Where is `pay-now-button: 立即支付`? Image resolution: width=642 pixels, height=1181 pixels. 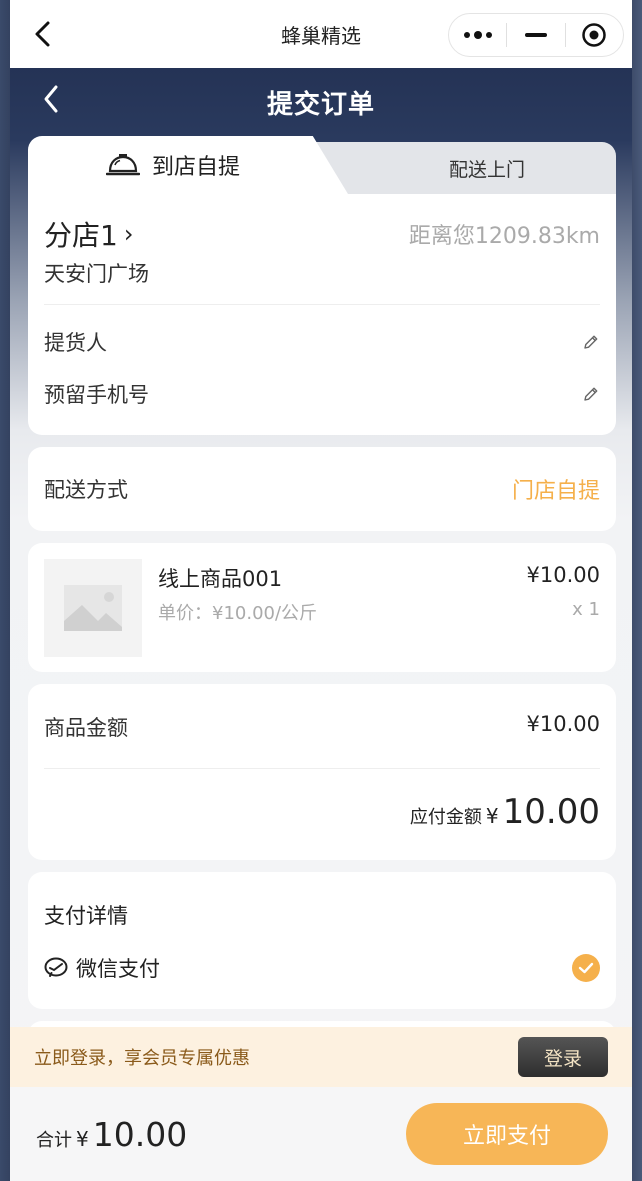
pay-now-button: 立即支付 is located at coordinates (507, 1134).